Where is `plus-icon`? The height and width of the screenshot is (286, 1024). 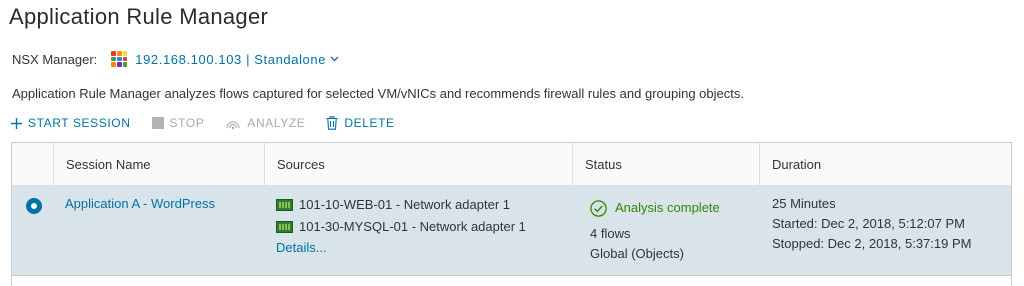 plus-icon is located at coordinates (16, 123).